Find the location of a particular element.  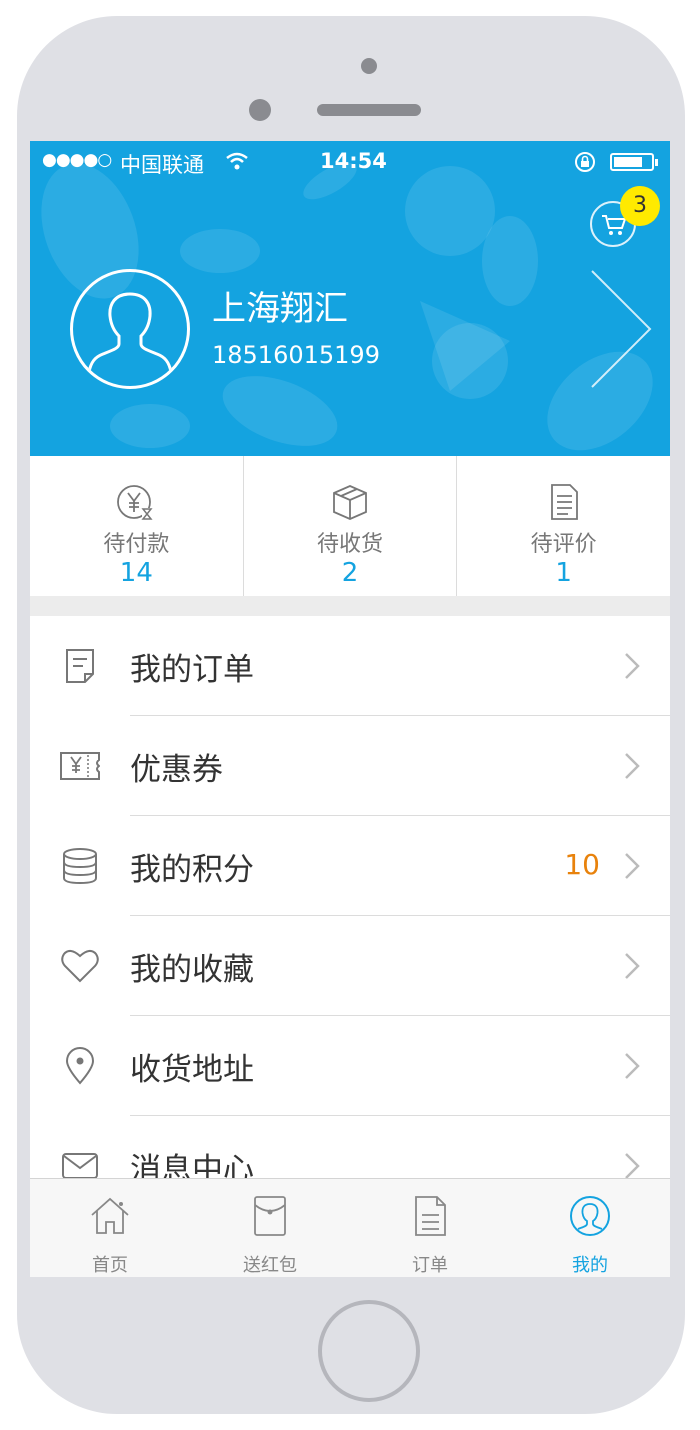

menu-item-address: 收货地址 is located at coordinates (350, 1066).